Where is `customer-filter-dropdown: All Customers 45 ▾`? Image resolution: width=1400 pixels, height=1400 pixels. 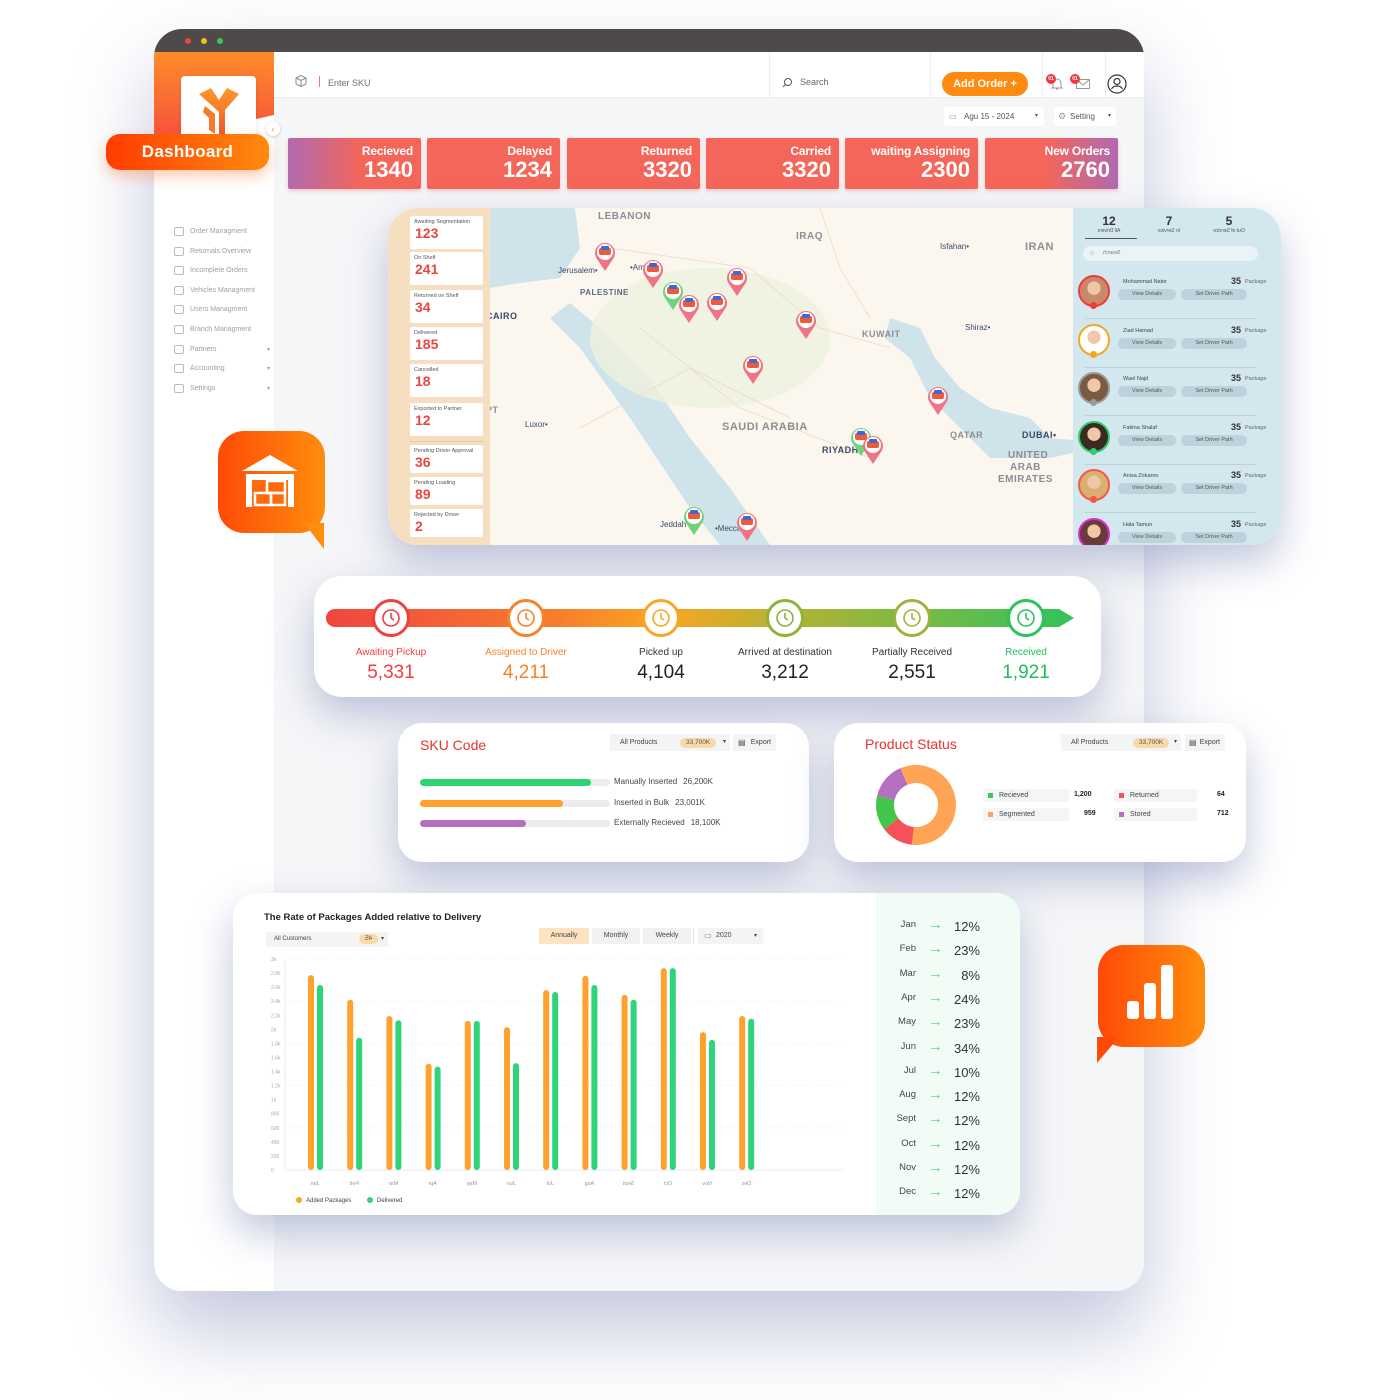
customer-filter-dropdown: All Customers 45 ▾ is located at coordinates (327, 939).